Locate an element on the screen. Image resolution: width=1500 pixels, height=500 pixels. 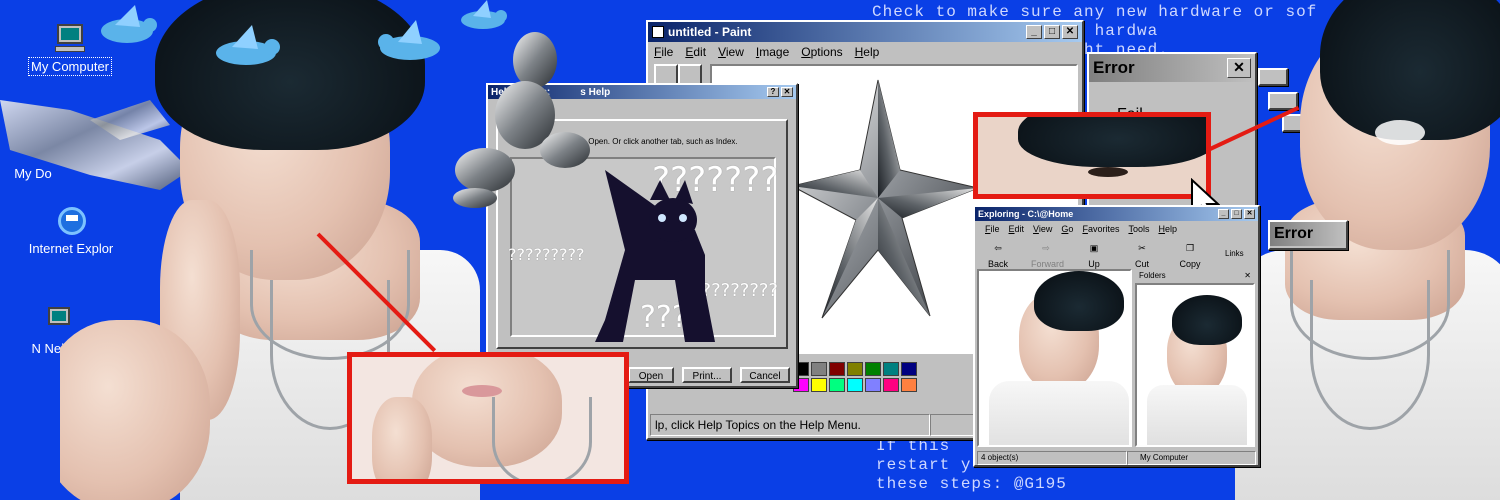
explorer-titlebar: Exploring - C:\@Home _ □ ✕ is located at coordinates (1116, 214).